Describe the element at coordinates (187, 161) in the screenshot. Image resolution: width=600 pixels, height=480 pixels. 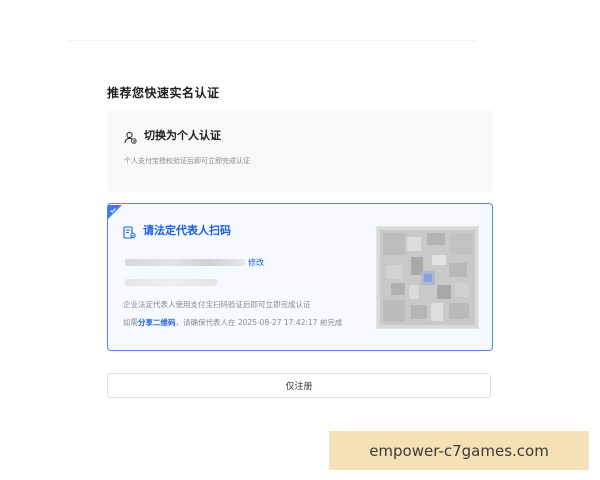
I see `personal-auth-description: 个人支付宝授权验证后即可立即完成认证` at that location.